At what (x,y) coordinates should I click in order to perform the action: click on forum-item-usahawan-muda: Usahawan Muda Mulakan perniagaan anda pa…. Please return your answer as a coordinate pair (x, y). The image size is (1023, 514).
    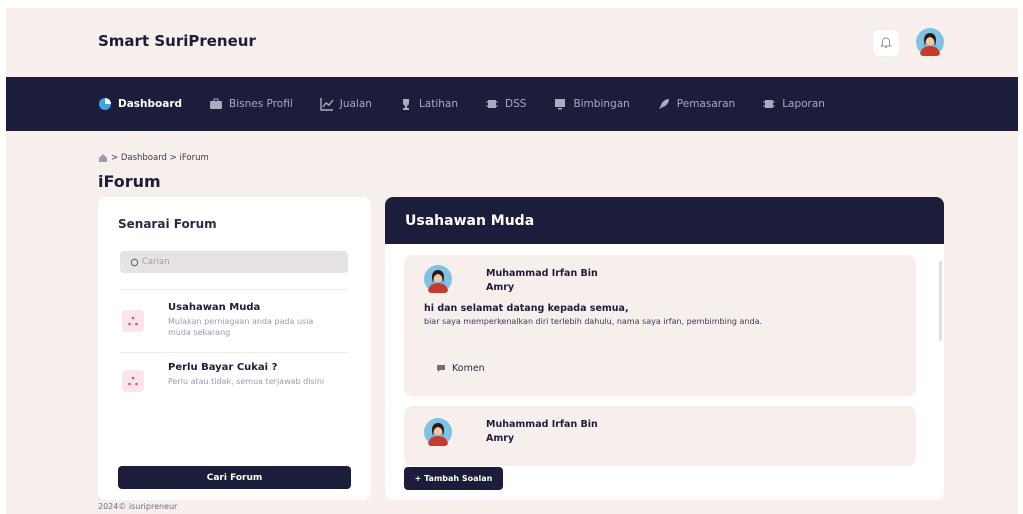
    Looking at the image, I should click on (234, 323).